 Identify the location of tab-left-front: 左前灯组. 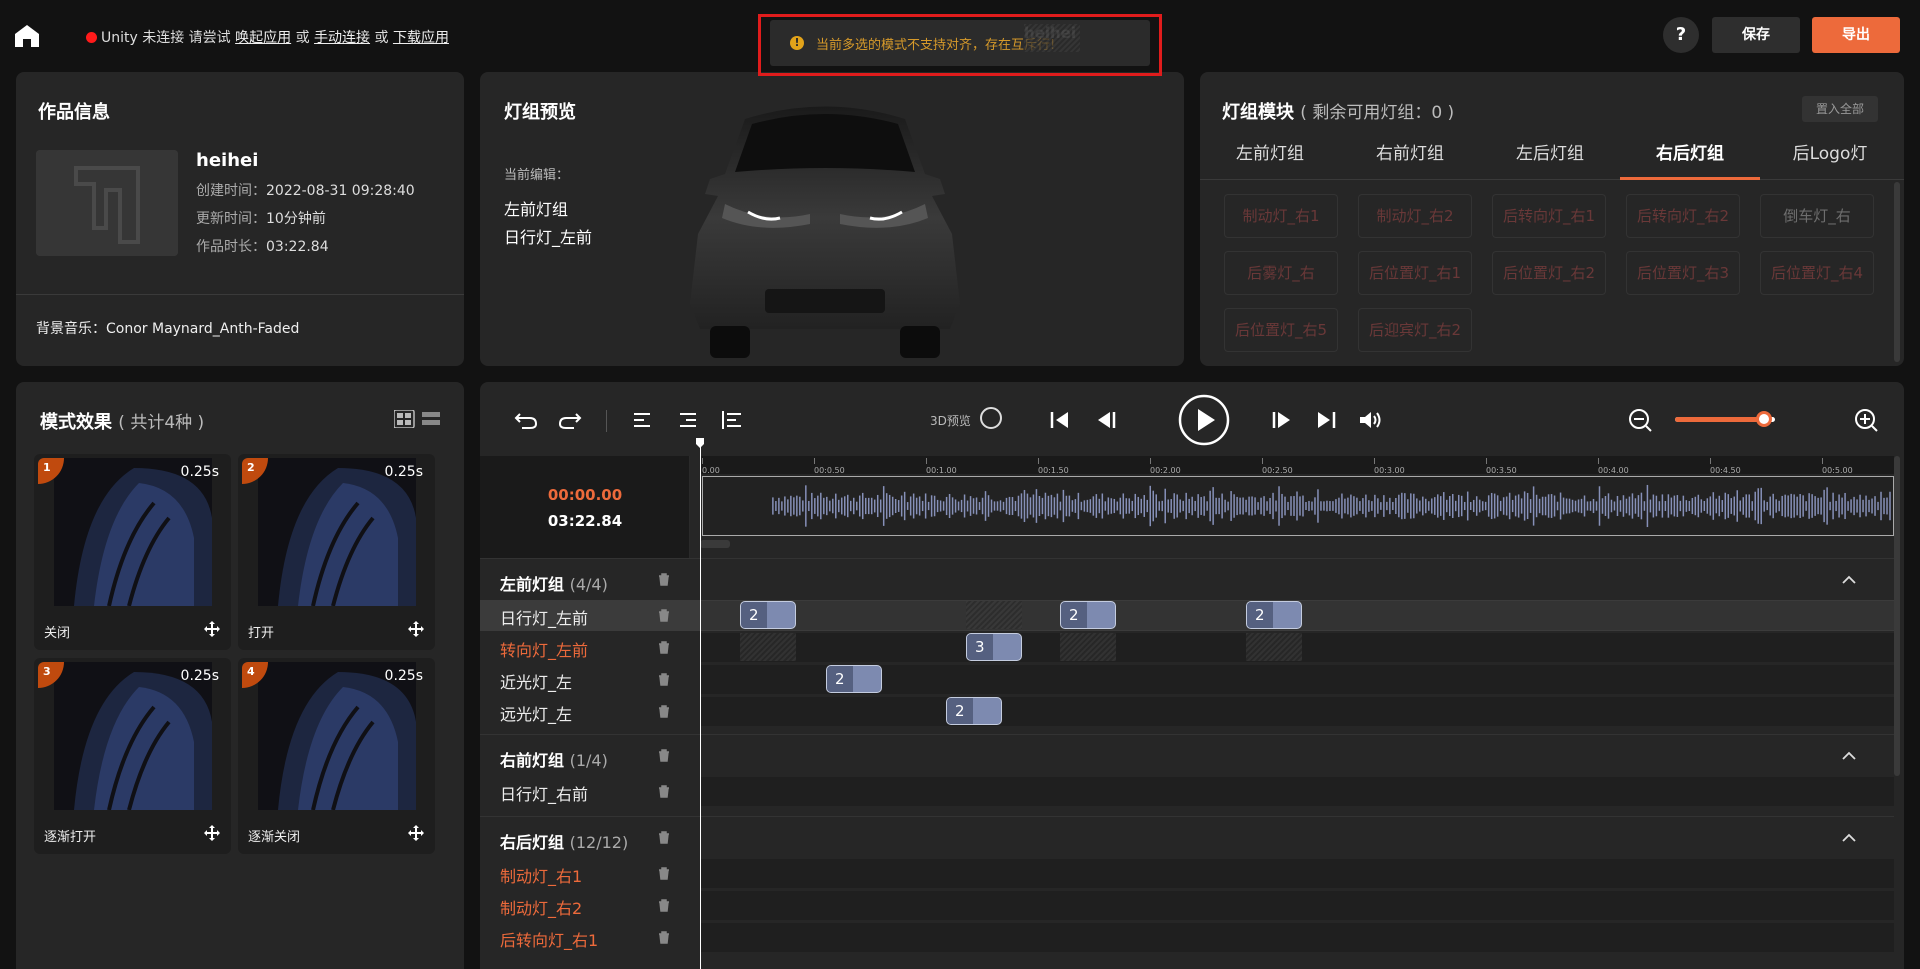
(1270, 158).